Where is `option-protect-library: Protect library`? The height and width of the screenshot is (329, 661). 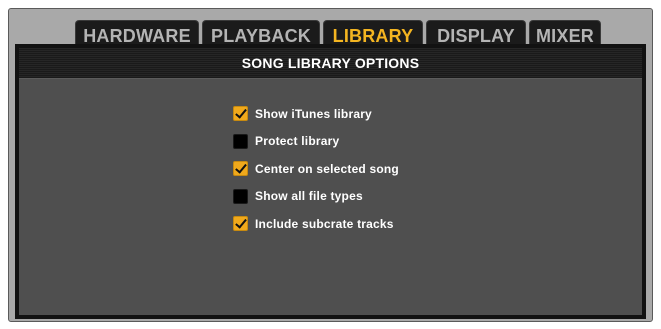
option-protect-library: Protect library is located at coordinates (316, 142).